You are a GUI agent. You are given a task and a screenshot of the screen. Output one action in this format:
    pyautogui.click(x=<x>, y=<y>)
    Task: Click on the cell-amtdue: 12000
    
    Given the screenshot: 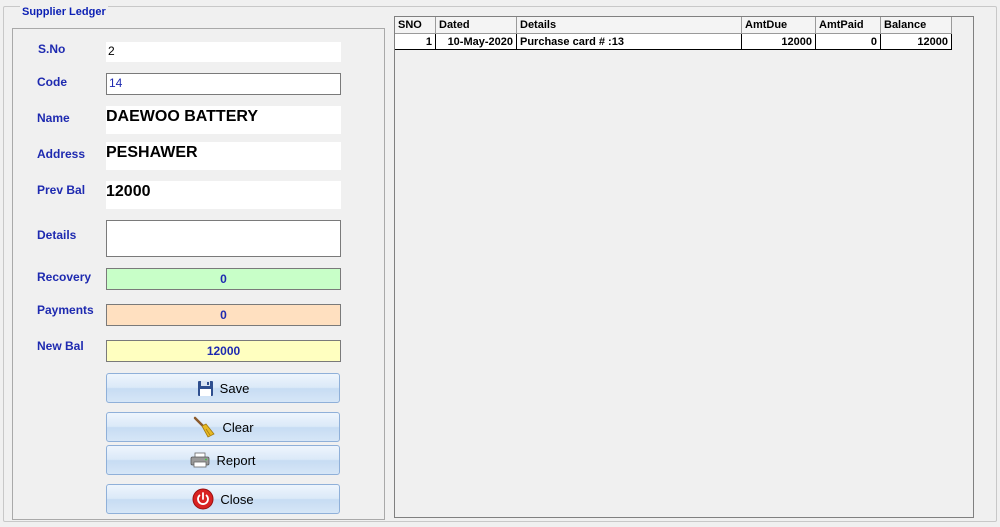 What is the action you would take?
    pyautogui.click(x=778, y=41)
    